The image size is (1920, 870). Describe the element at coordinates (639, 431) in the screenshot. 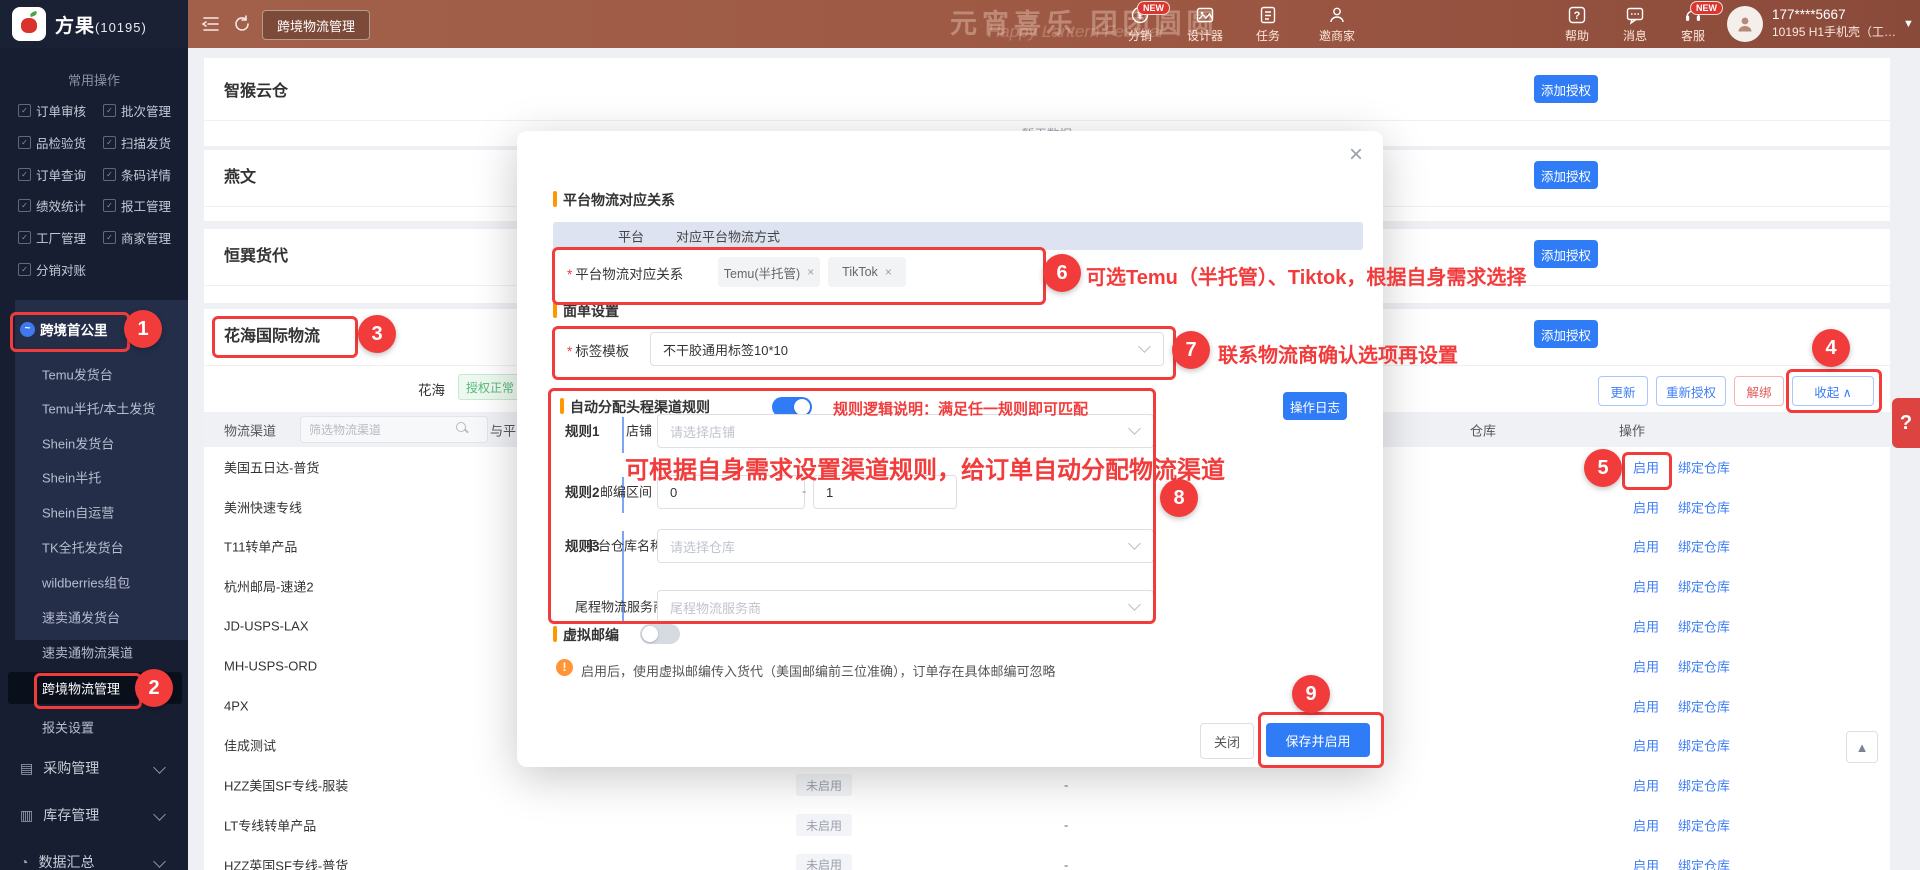

I see `rule1-field-label: 店铺` at that location.